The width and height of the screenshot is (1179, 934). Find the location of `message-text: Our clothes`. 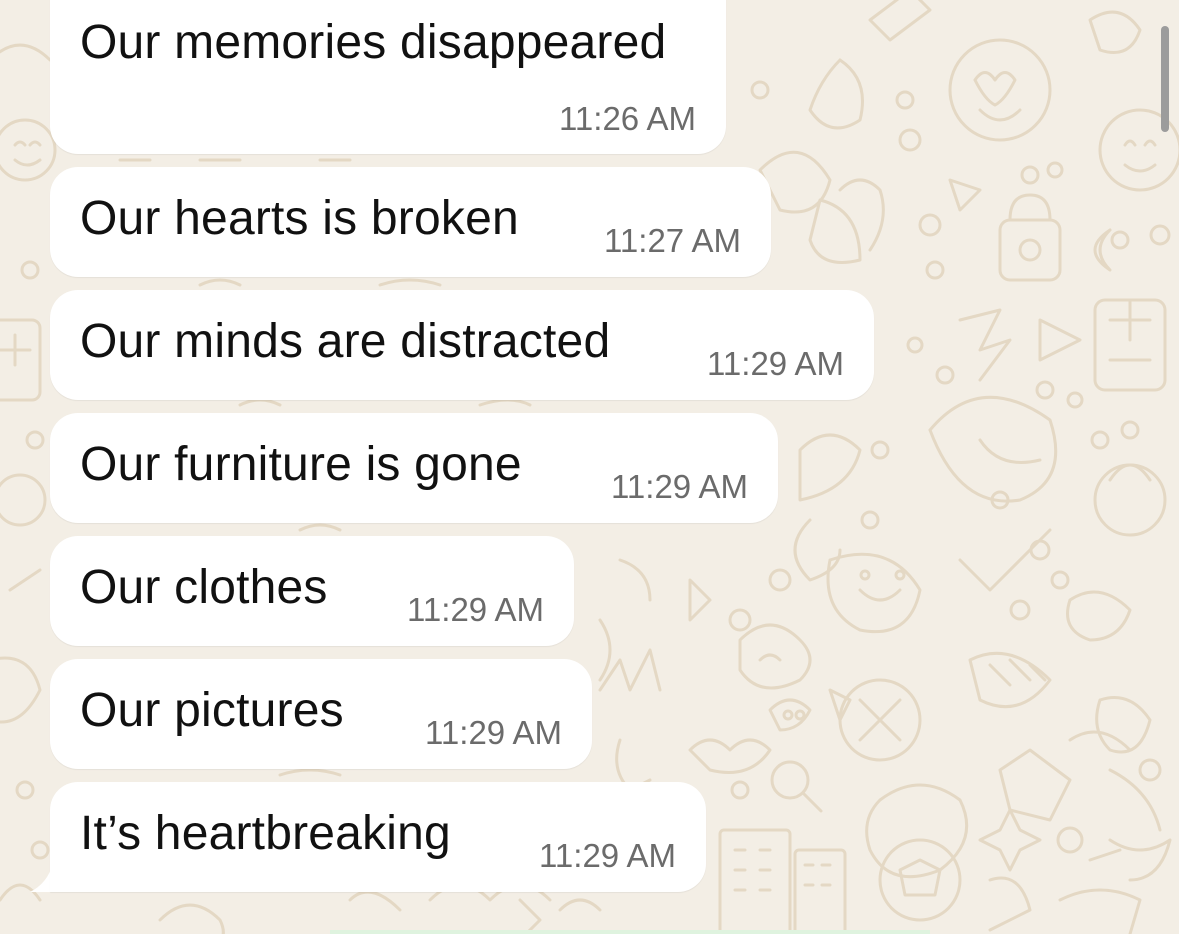

message-text: Our clothes is located at coordinates (204, 587).